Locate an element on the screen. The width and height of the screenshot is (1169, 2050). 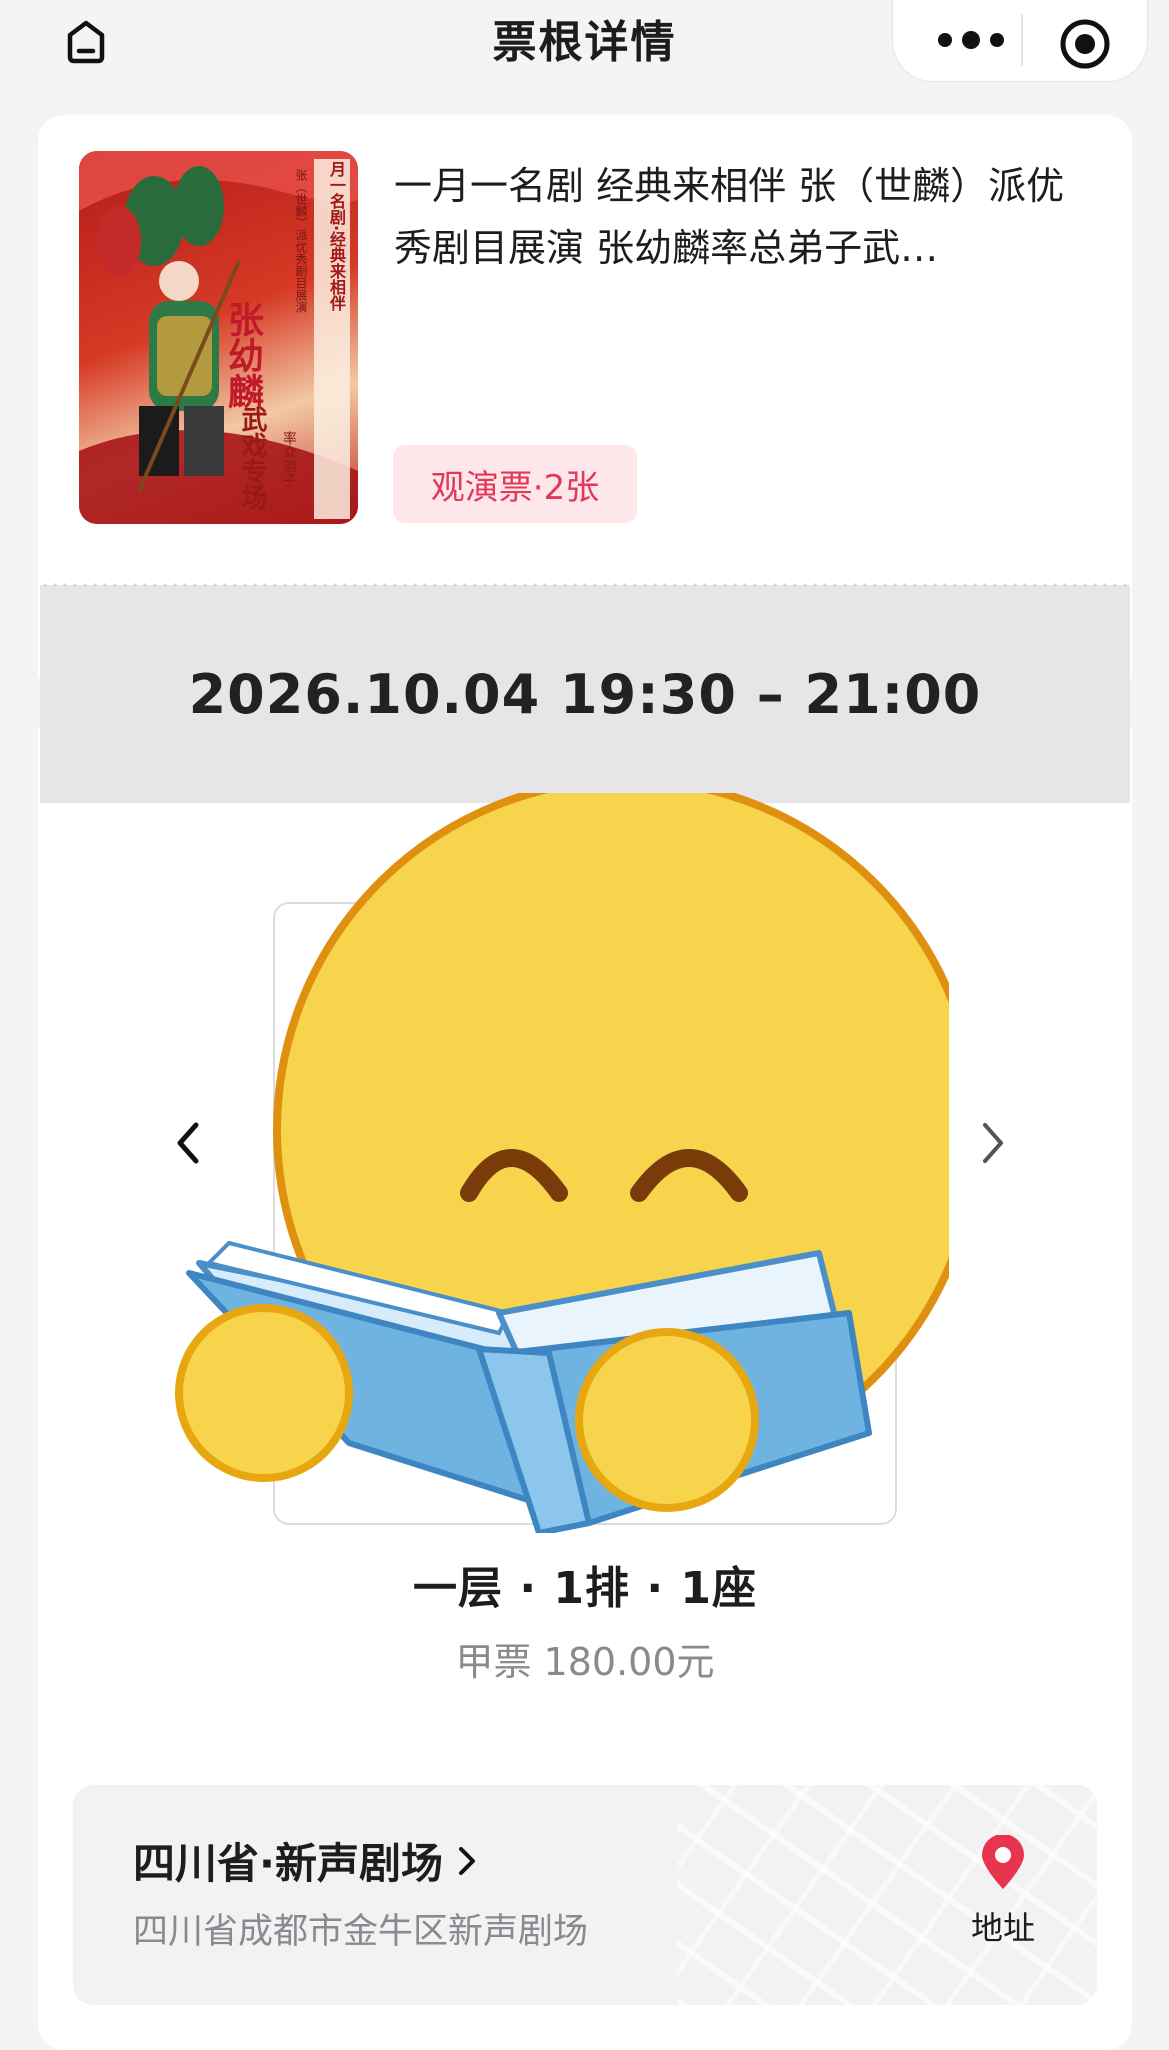
ticket-price: 甲票 180.00元 is located at coordinates (585, 1662).